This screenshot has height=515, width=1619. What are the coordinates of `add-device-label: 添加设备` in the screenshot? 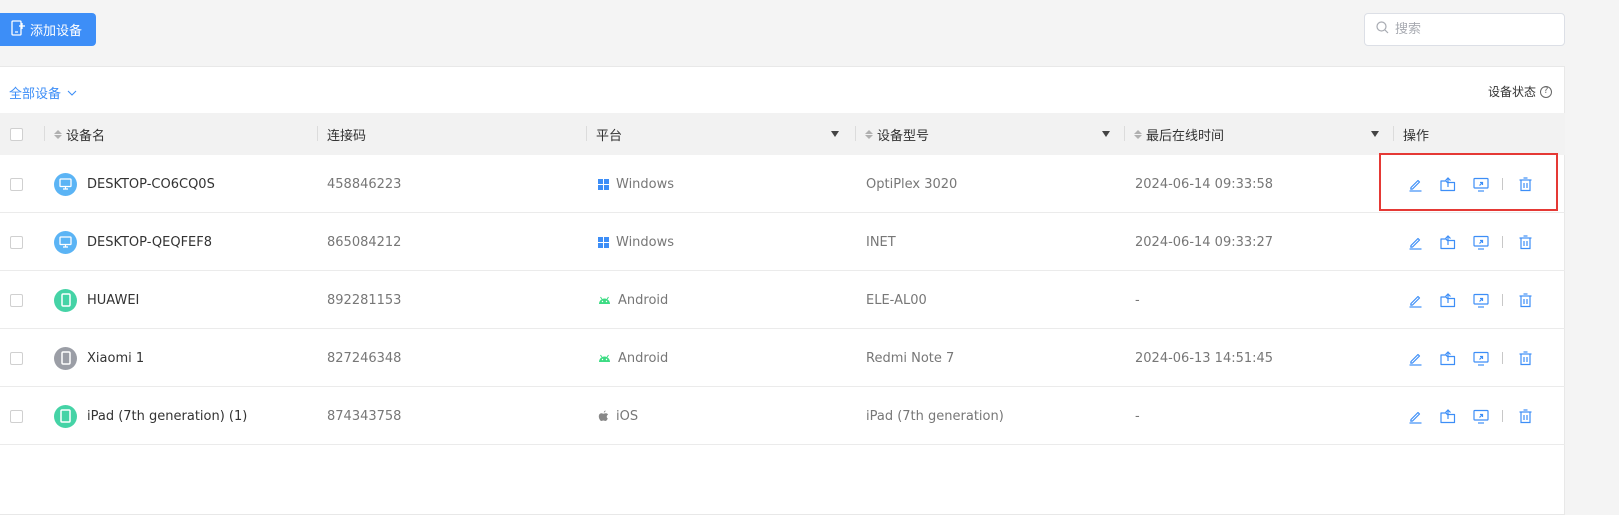 It's located at (56, 31).